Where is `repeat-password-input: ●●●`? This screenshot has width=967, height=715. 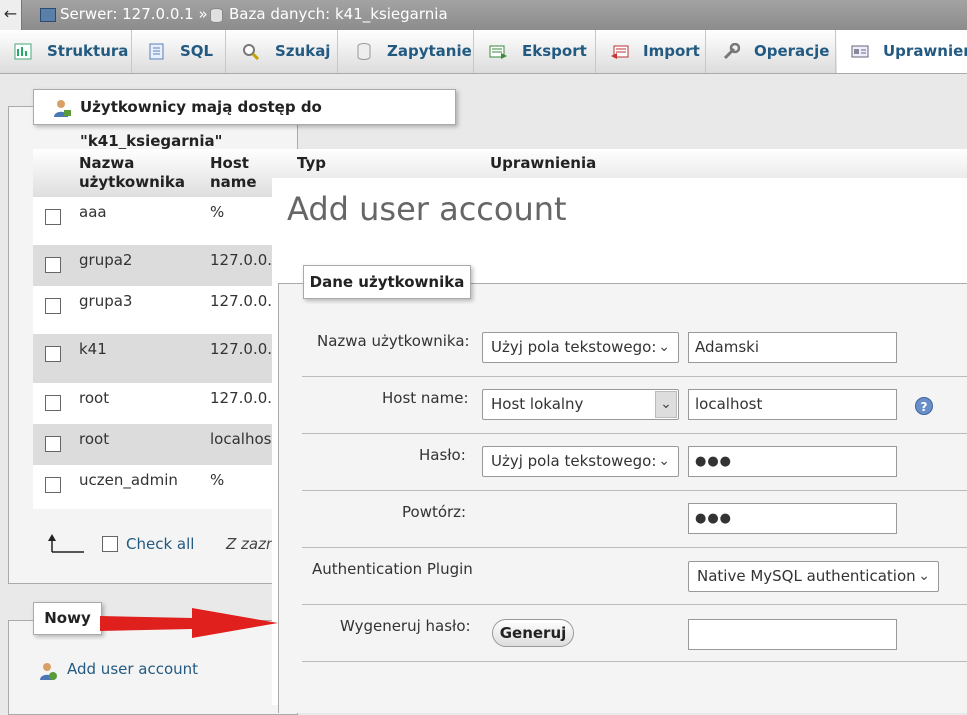
repeat-password-input: ●●● is located at coordinates (792, 518).